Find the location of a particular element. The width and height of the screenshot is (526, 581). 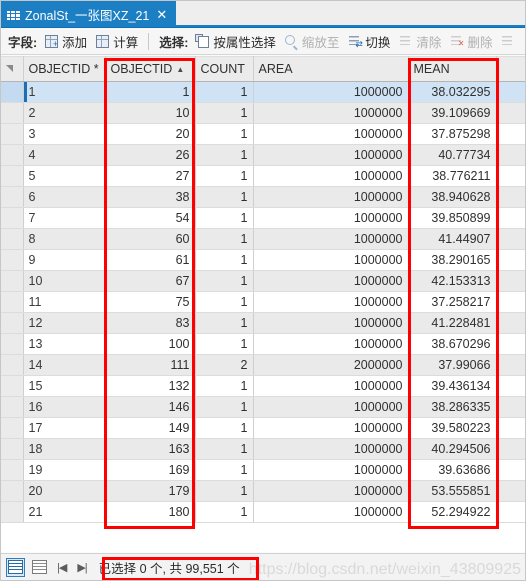

column-header-blank is located at coordinates (510, 69).